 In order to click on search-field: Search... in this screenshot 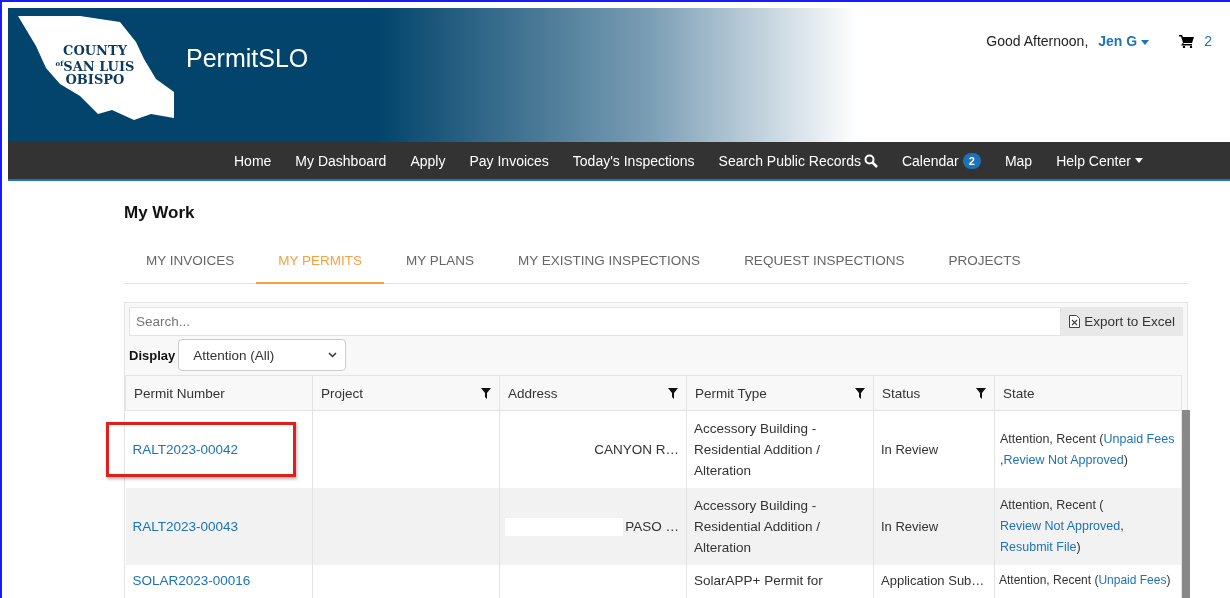, I will do `click(595, 321)`.